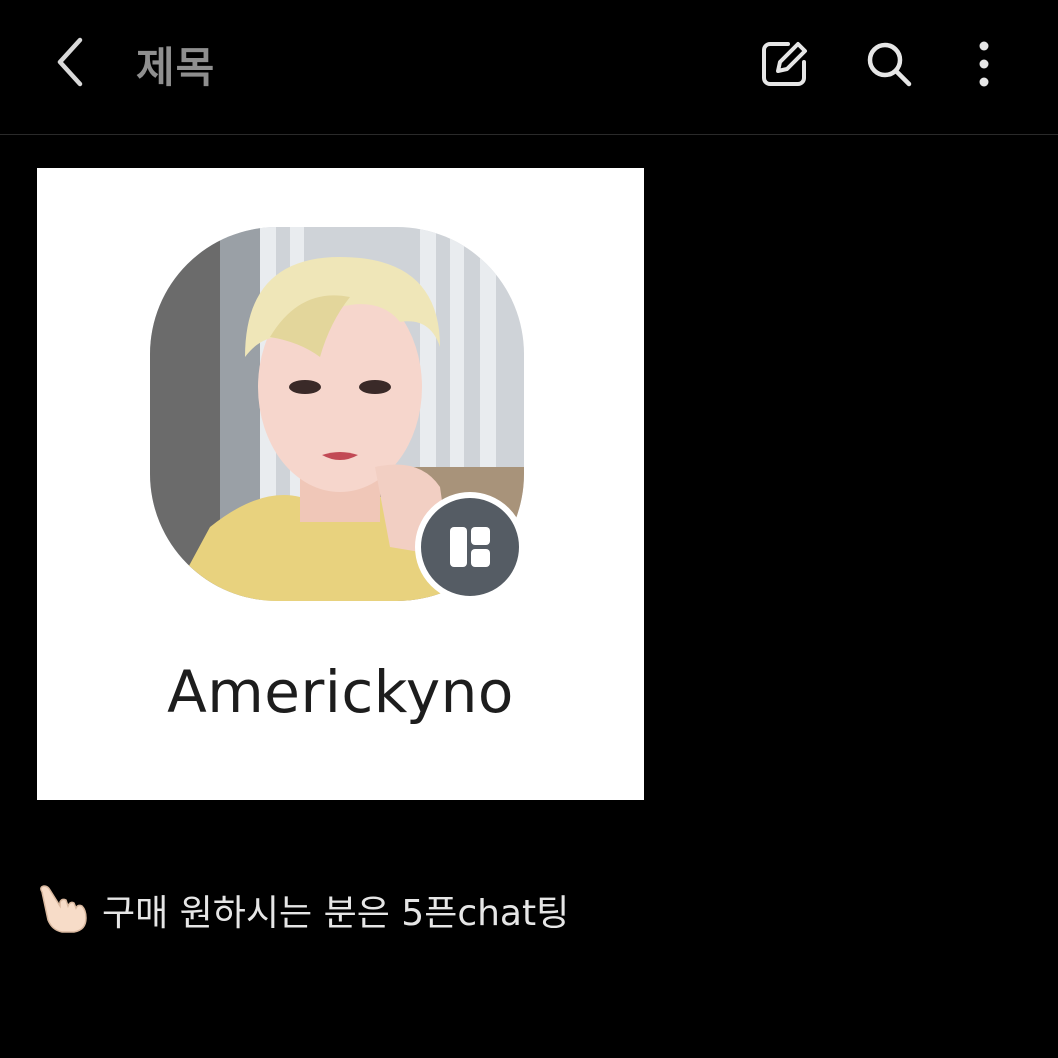 The width and height of the screenshot is (1058, 1058). What do you see at coordinates (63, 909) in the screenshot?
I see `pointing-hand-icon` at bounding box center [63, 909].